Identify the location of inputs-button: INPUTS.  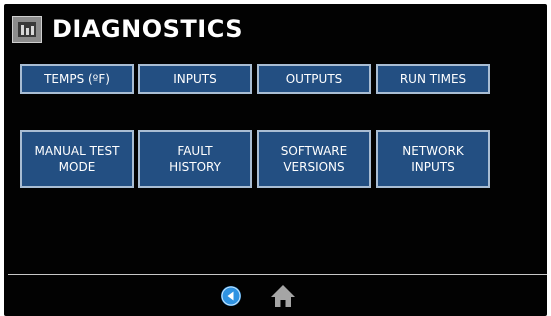
(195, 79).